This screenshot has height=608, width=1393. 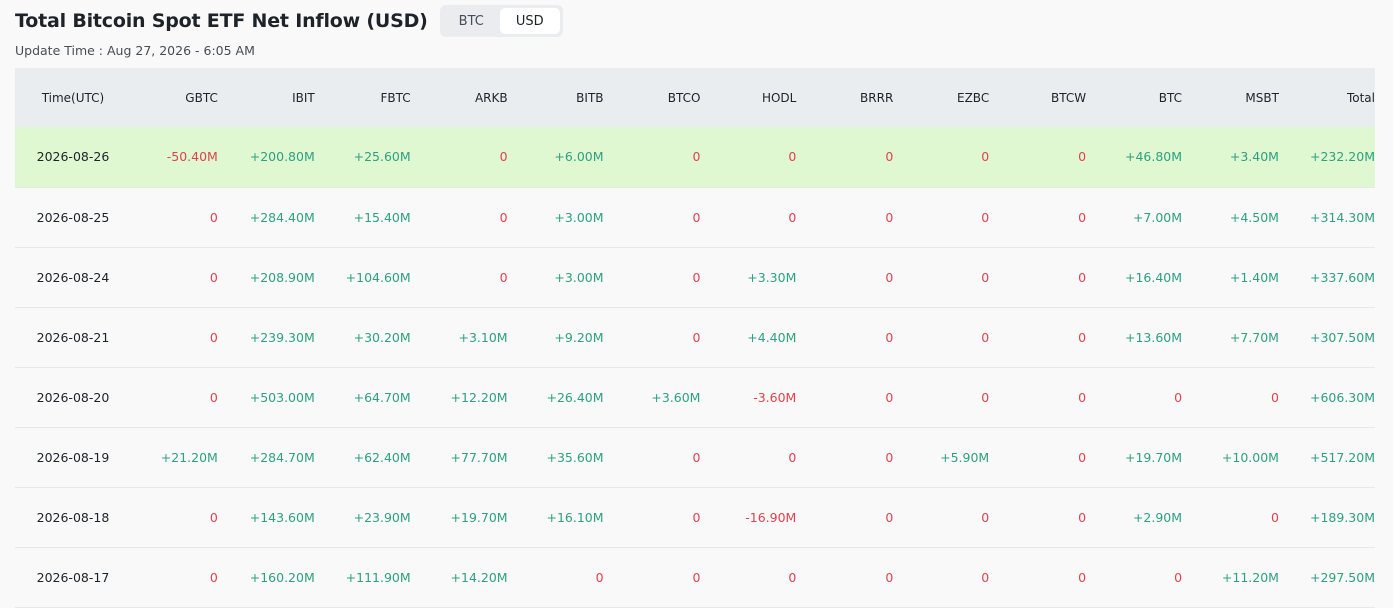 What do you see at coordinates (555, 517) in the screenshot?
I see `cell-bitb: +16.10M` at bounding box center [555, 517].